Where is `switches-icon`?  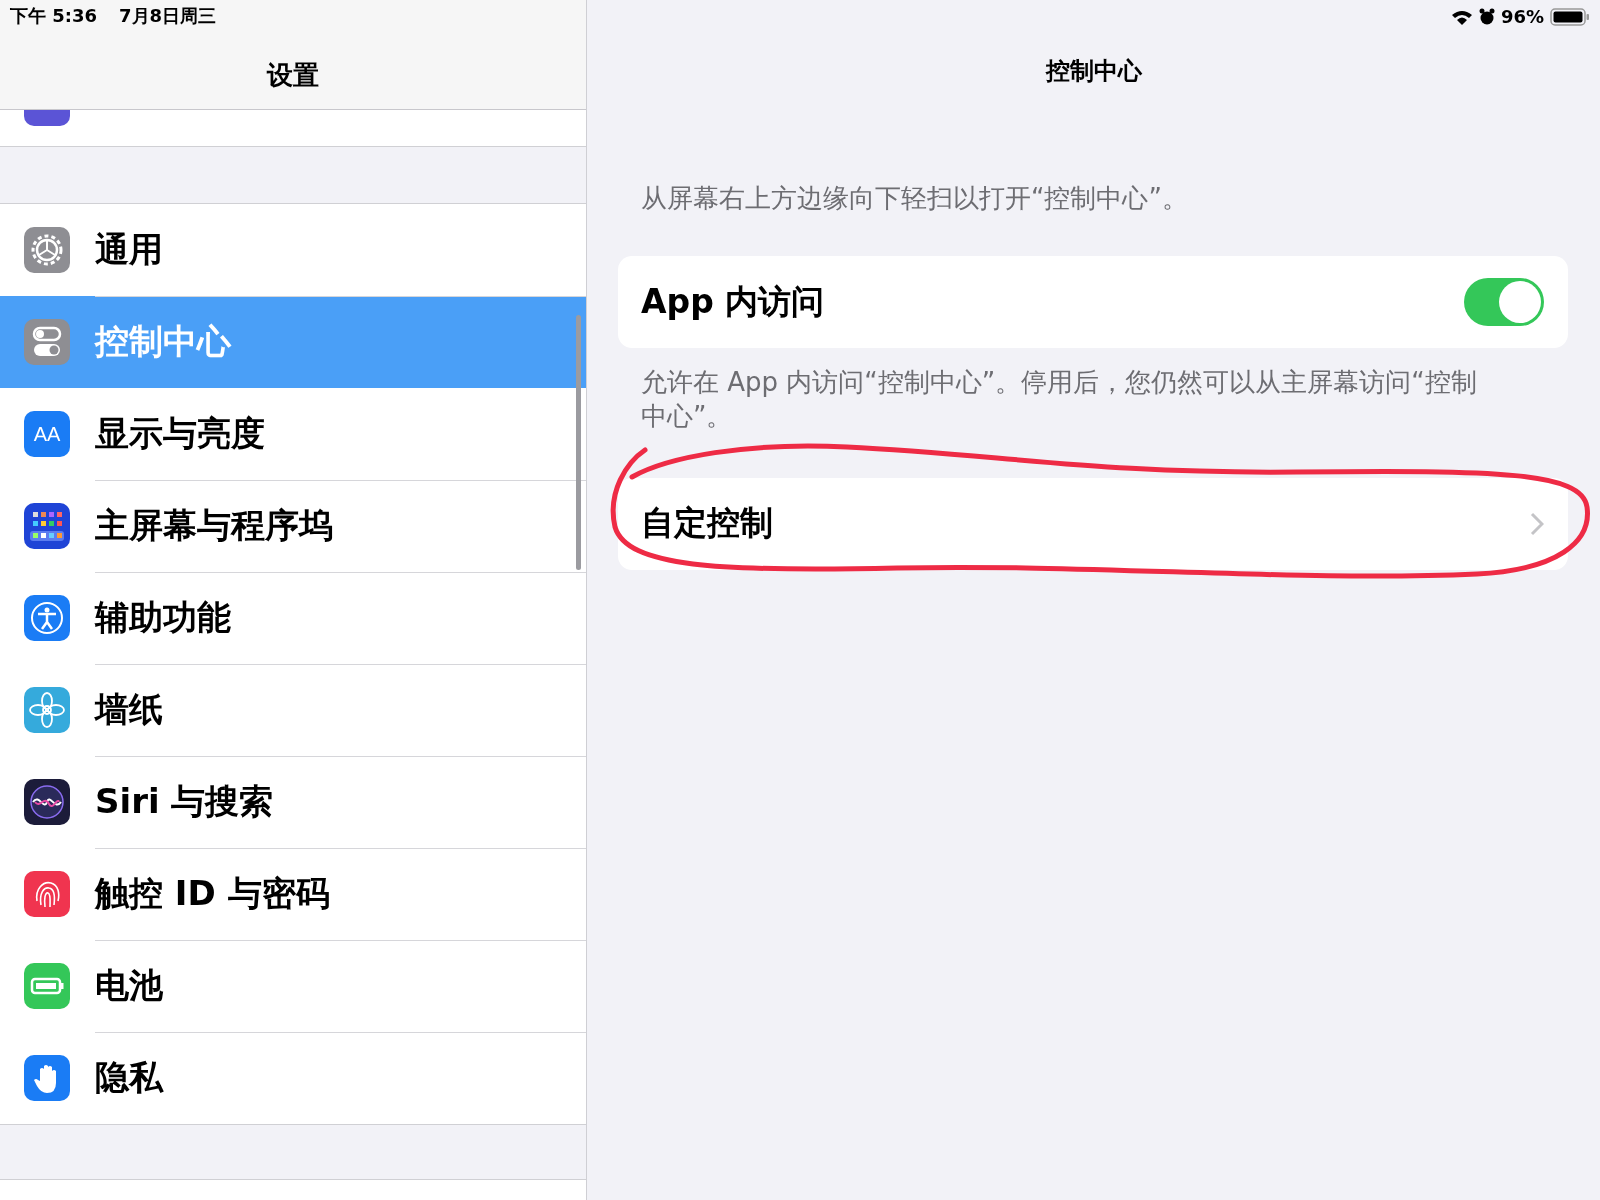 switches-icon is located at coordinates (47, 342).